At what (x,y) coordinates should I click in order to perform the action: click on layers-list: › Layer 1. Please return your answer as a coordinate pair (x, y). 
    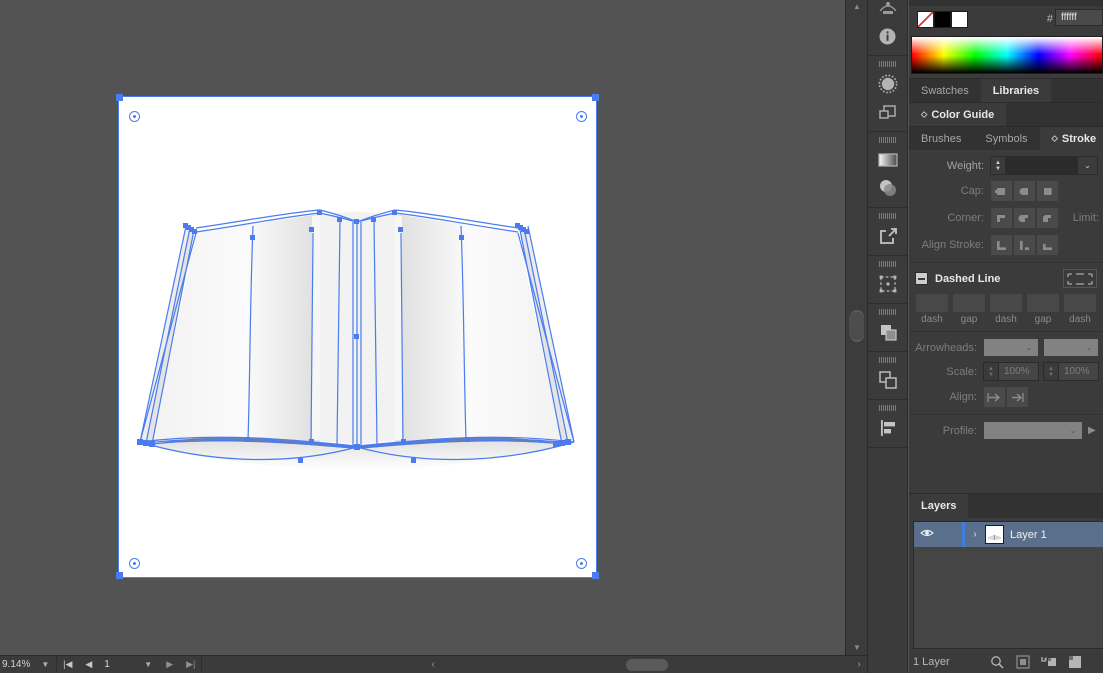
    Looking at the image, I should click on (1008, 585).